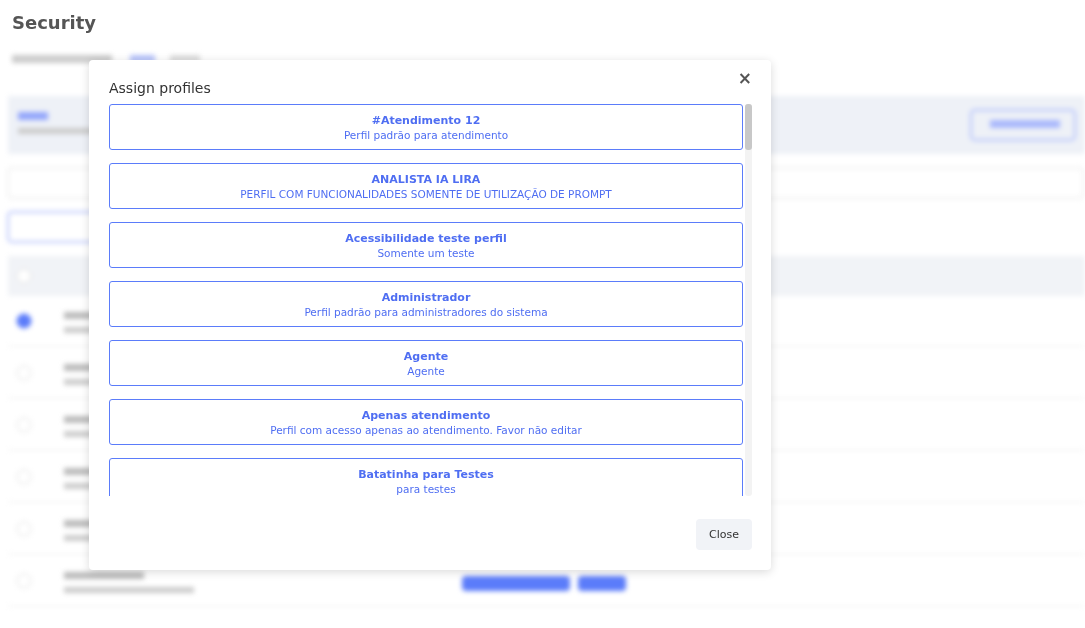  What do you see at coordinates (426, 363) in the screenshot?
I see `profile-option: Agente Agente` at bounding box center [426, 363].